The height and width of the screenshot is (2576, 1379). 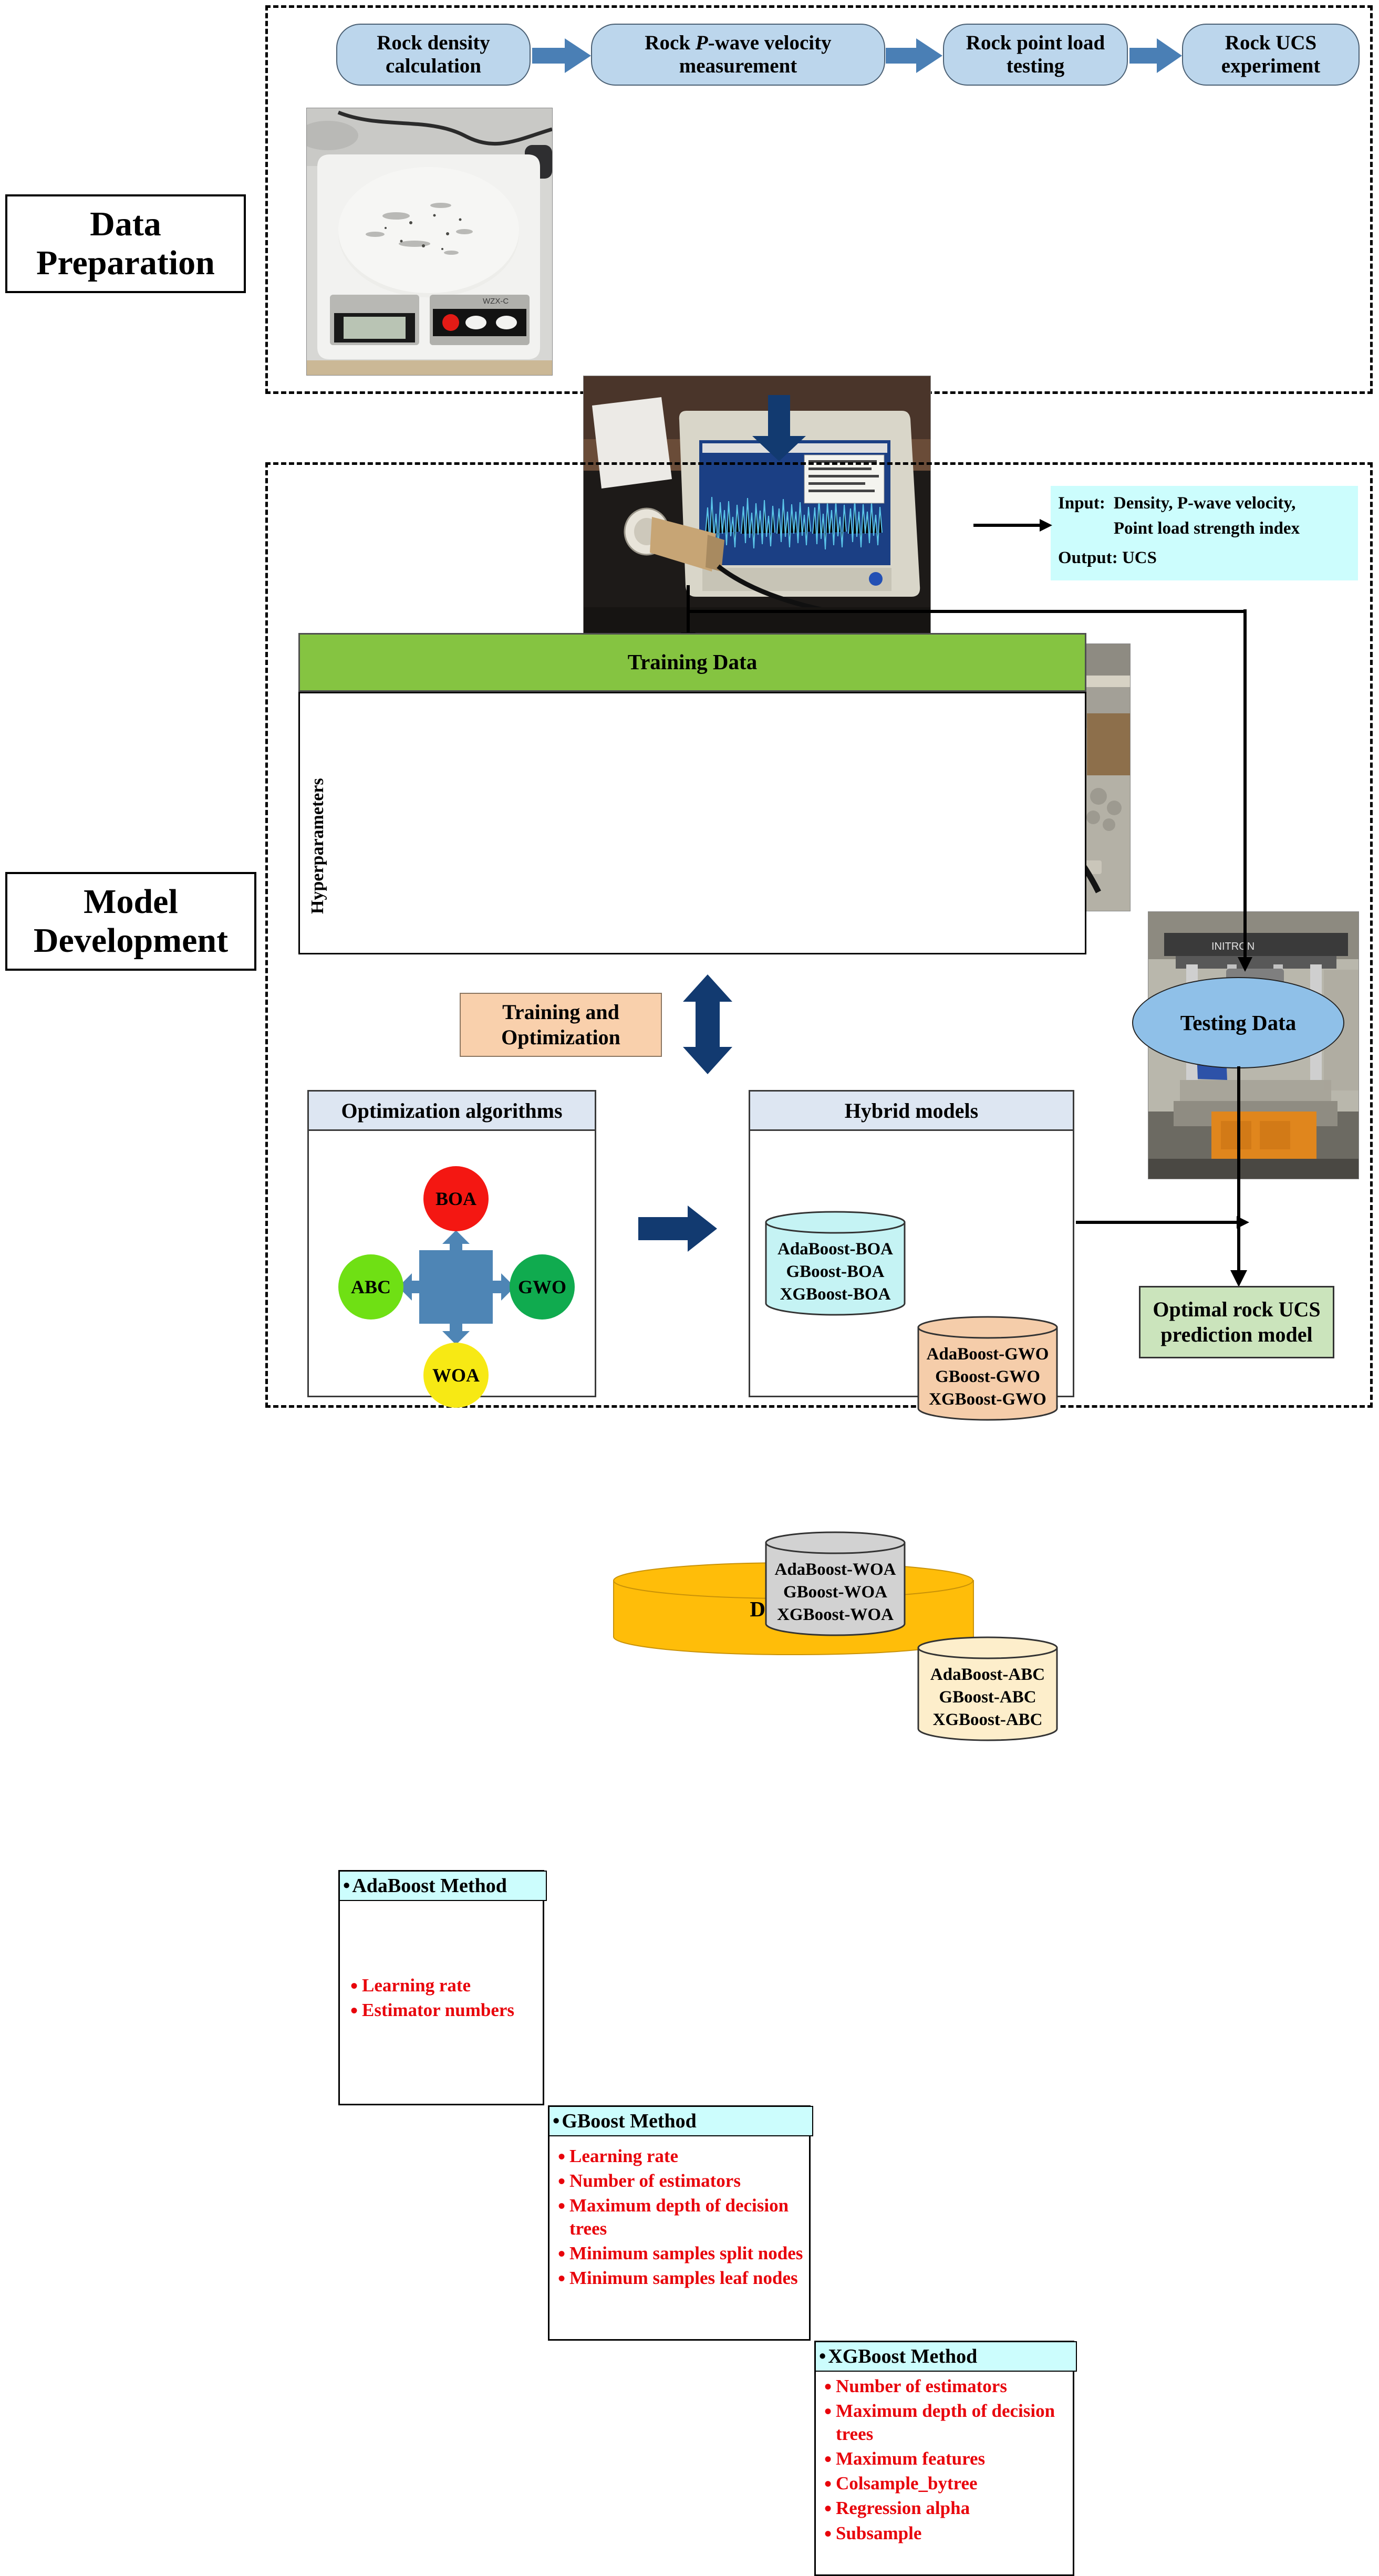 I want to click on io-input-label: Input:, so click(x=1081, y=503).